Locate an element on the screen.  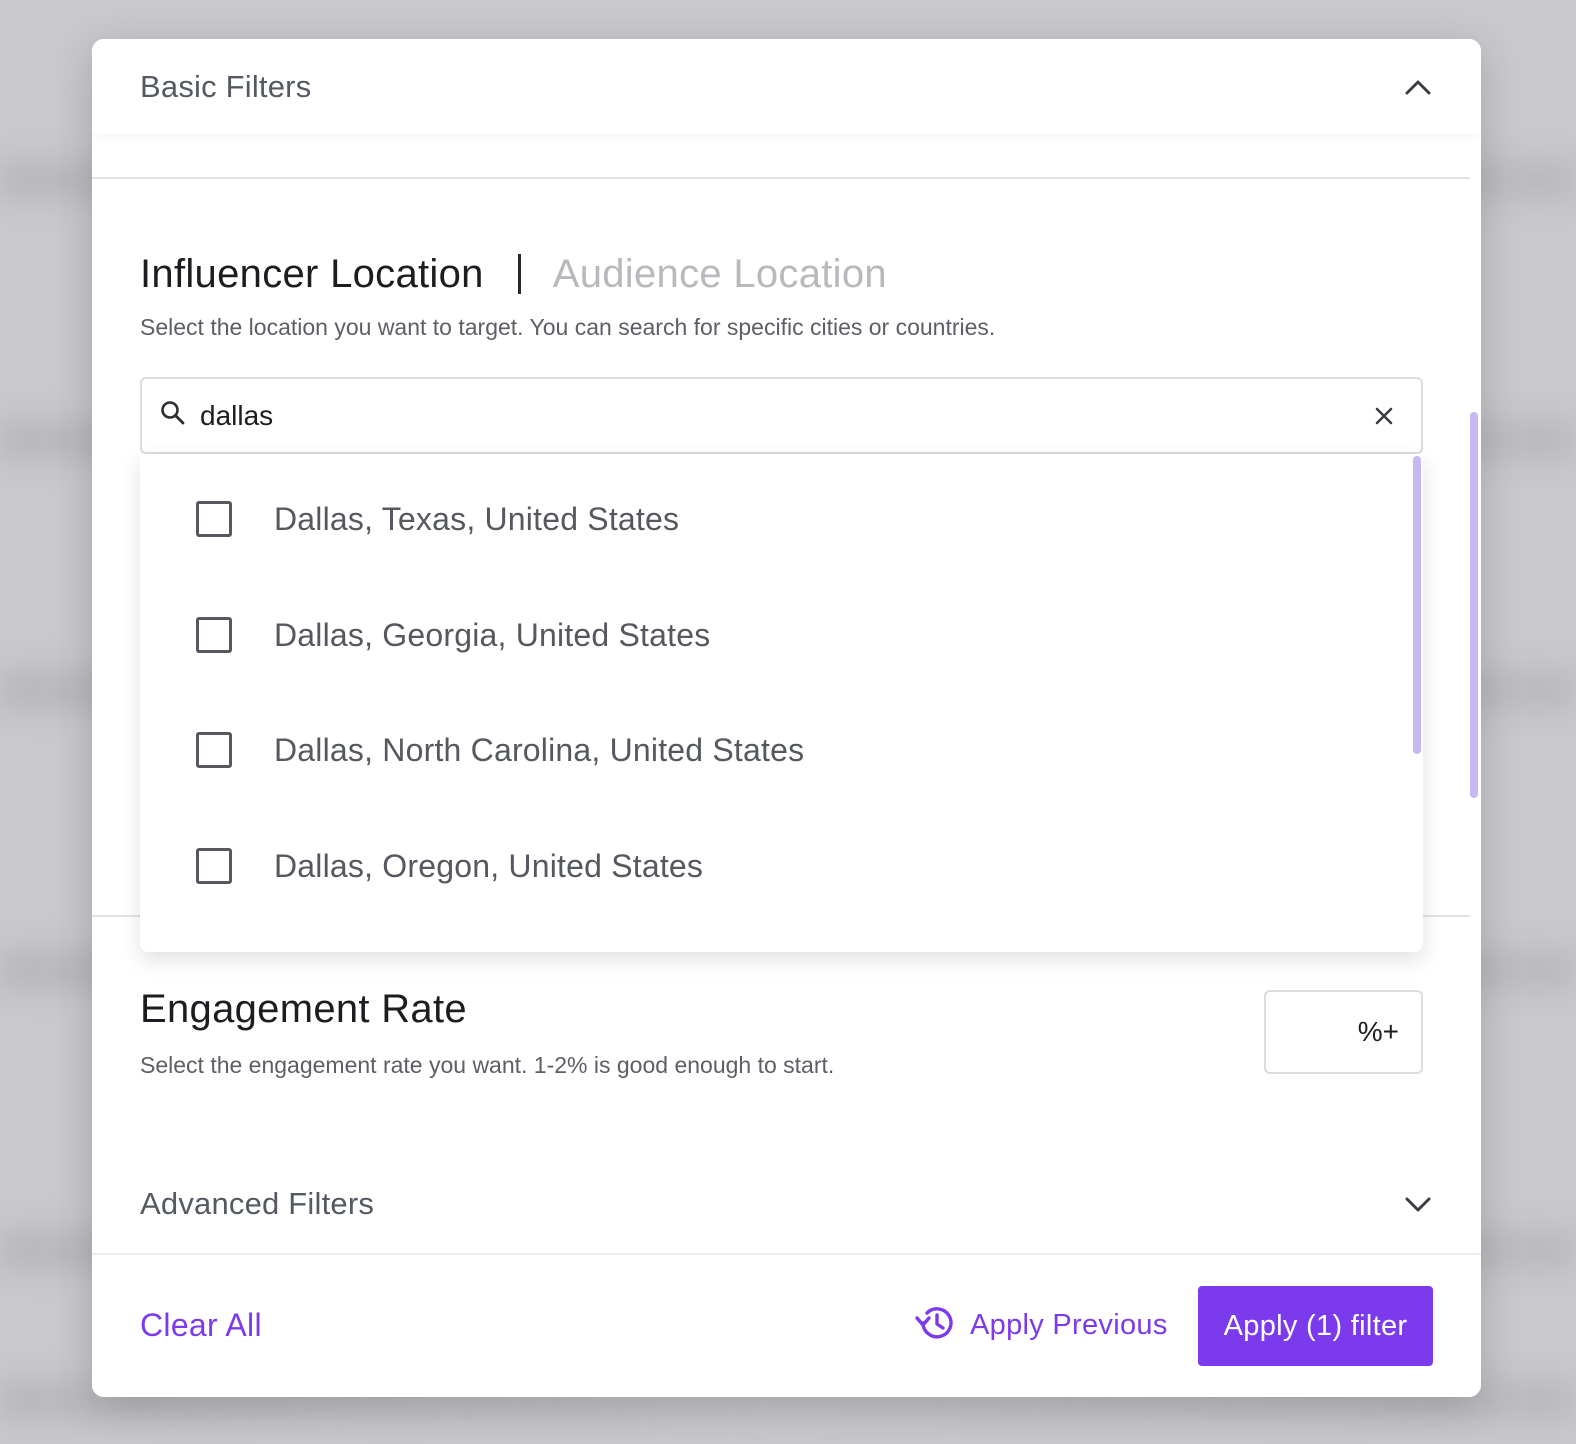
location-search-box is located at coordinates (781, 415).